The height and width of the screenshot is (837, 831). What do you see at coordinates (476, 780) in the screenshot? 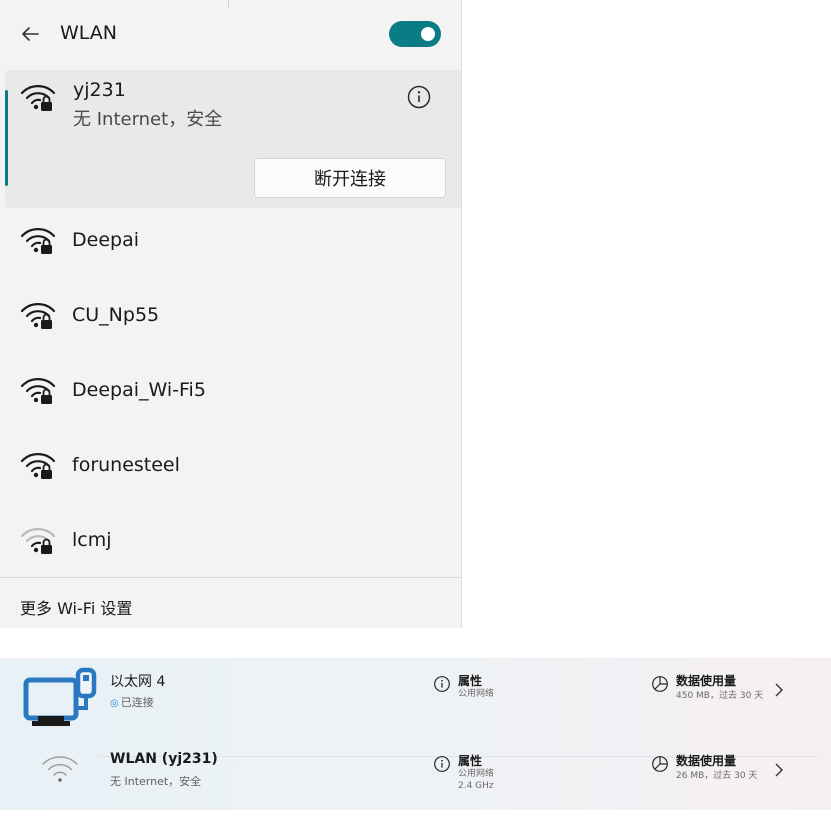
I see `properties-sub: 公用网络 2.4 GHz` at bounding box center [476, 780].